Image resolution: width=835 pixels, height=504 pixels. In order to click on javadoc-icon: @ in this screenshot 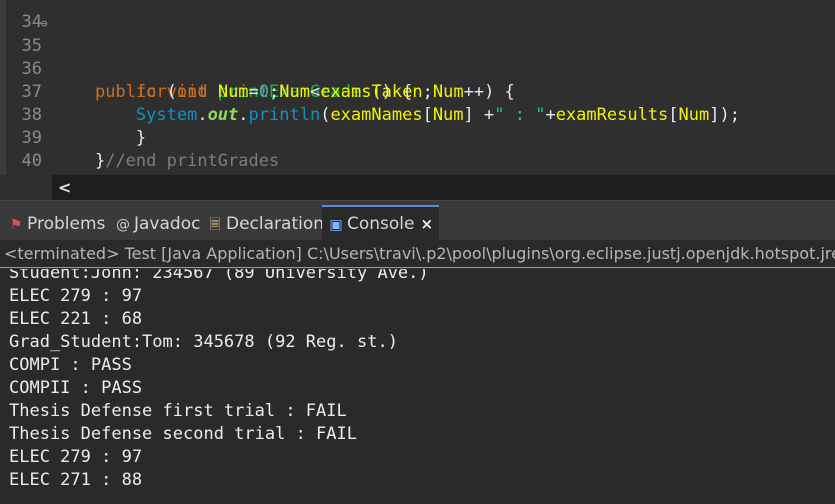, I will do `click(123, 225)`.